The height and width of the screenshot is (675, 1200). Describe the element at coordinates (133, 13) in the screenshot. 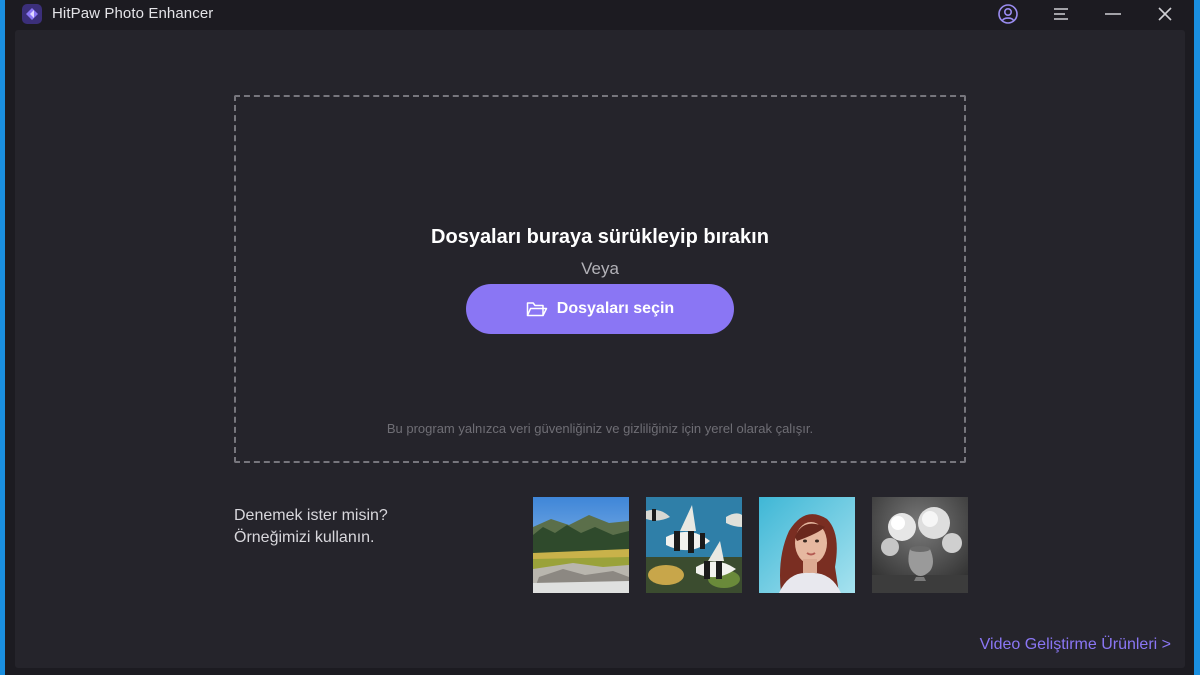

I see `app-title: HitPaw Photo Enhancer` at that location.